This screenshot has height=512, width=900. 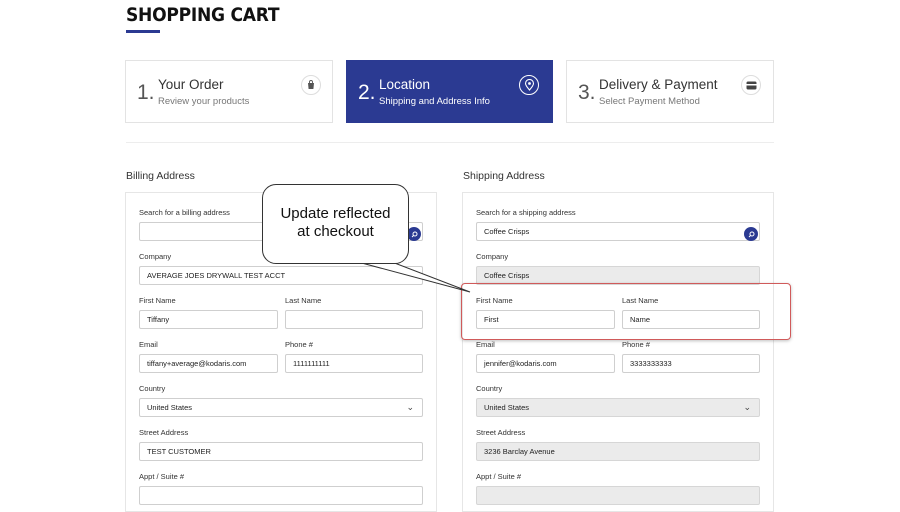 I want to click on shipping-search-button, so click(x=751, y=234).